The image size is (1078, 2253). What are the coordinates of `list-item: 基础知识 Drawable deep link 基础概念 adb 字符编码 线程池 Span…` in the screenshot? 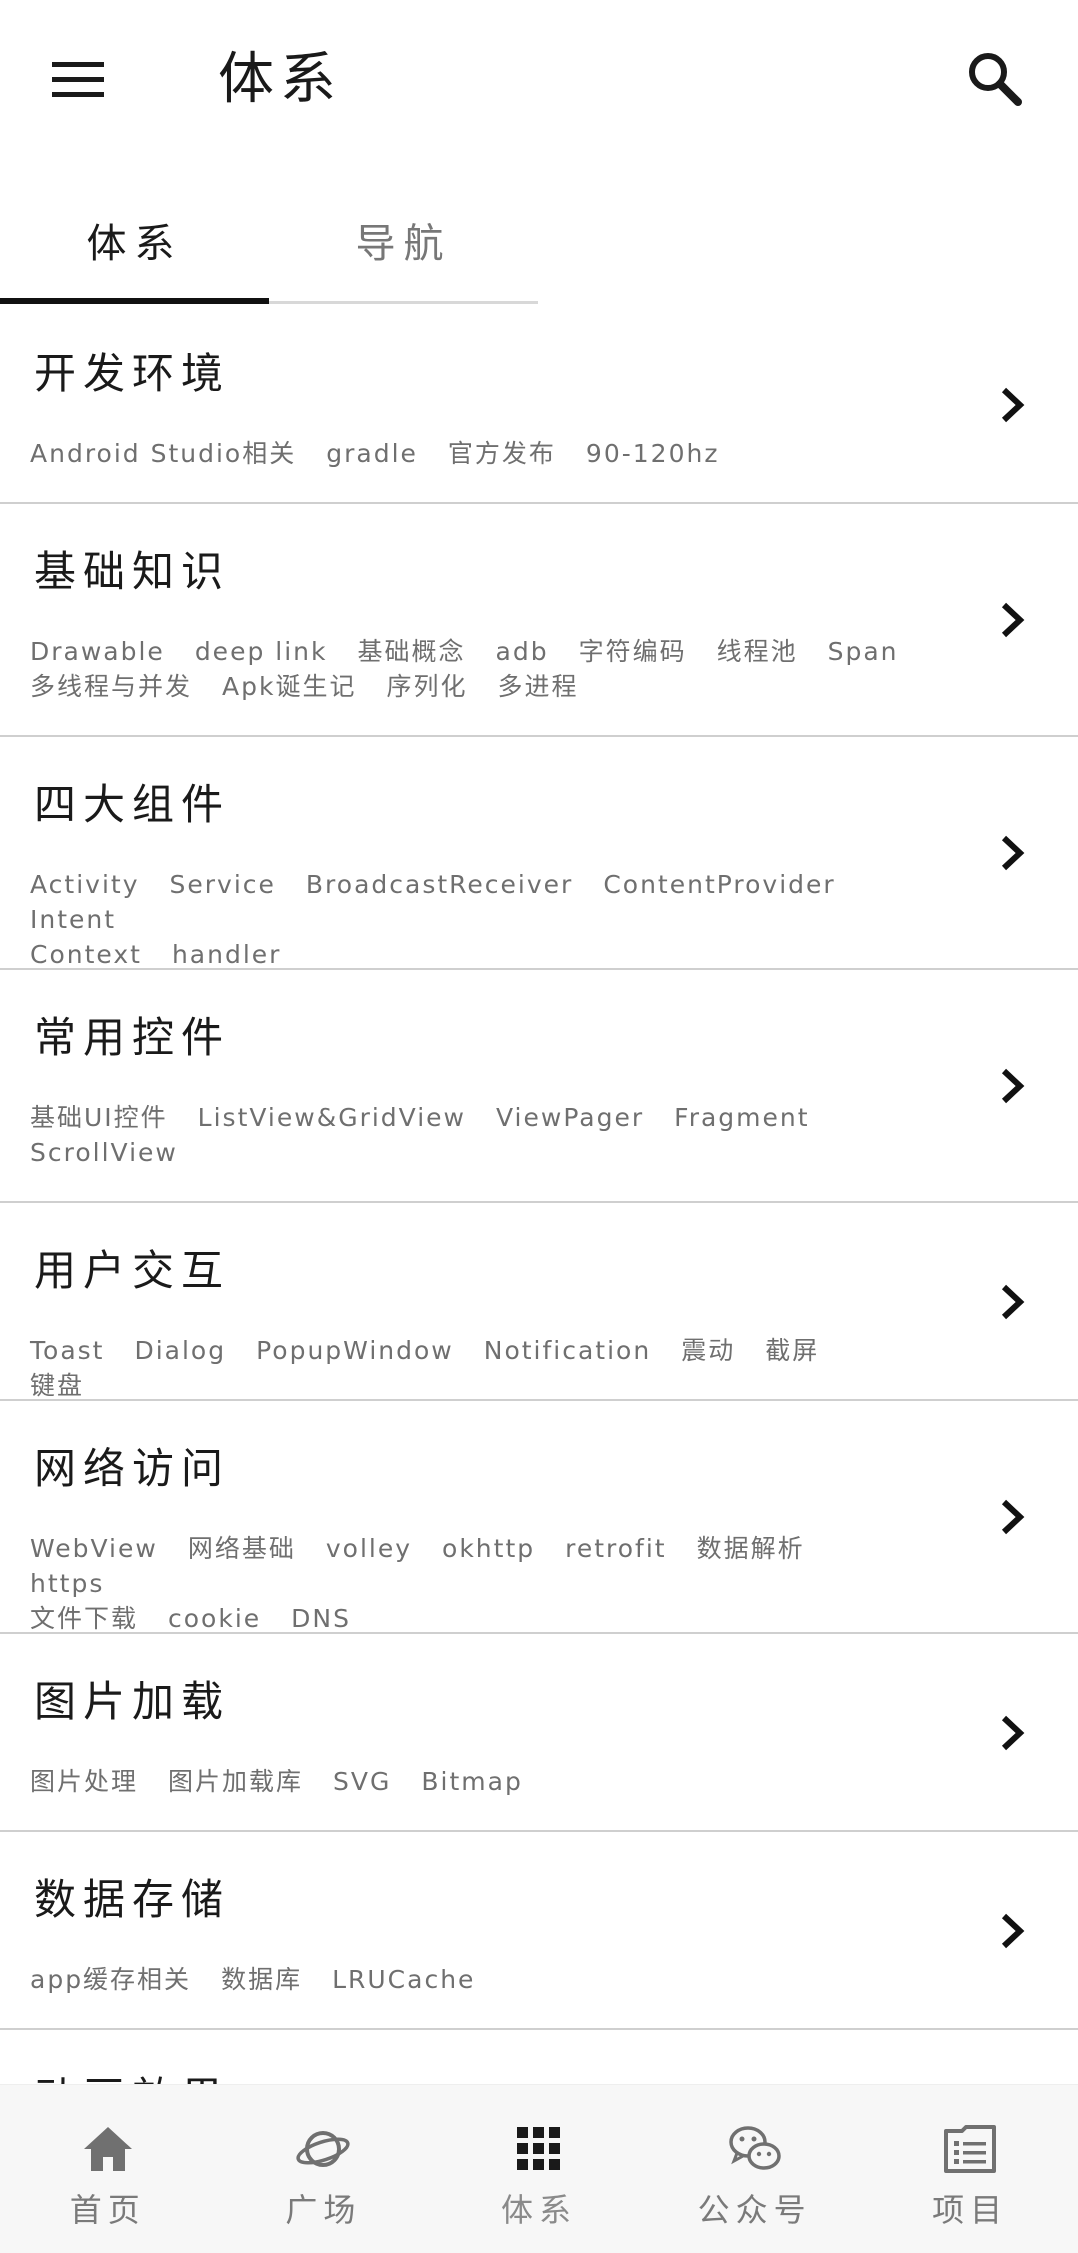 It's located at (539, 620).